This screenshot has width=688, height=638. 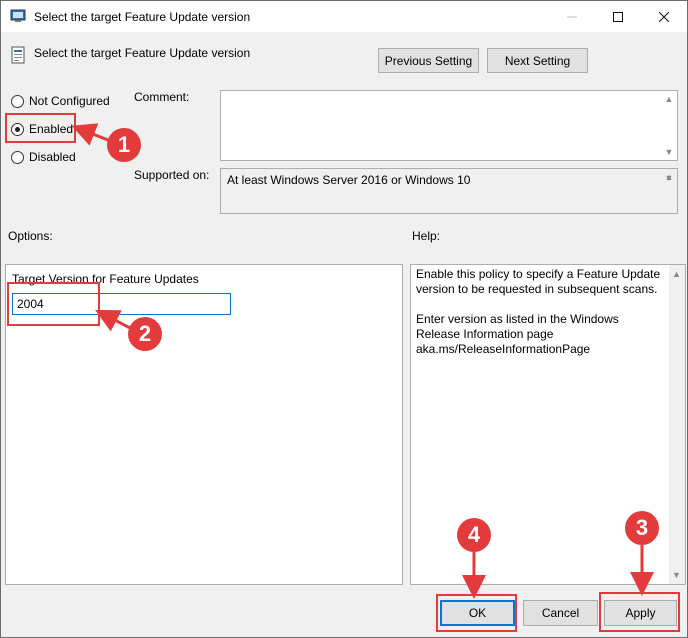 I want to click on next-setting-button: Next Setting, so click(x=537, y=60).